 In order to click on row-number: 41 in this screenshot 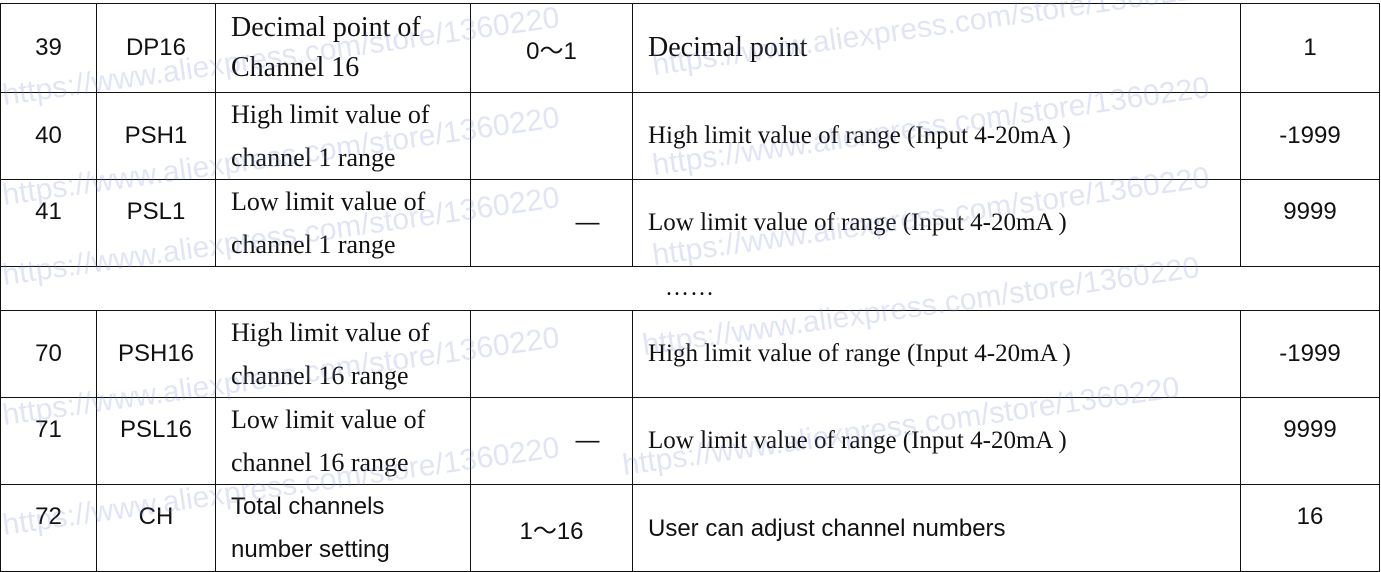, I will do `click(48, 223)`.